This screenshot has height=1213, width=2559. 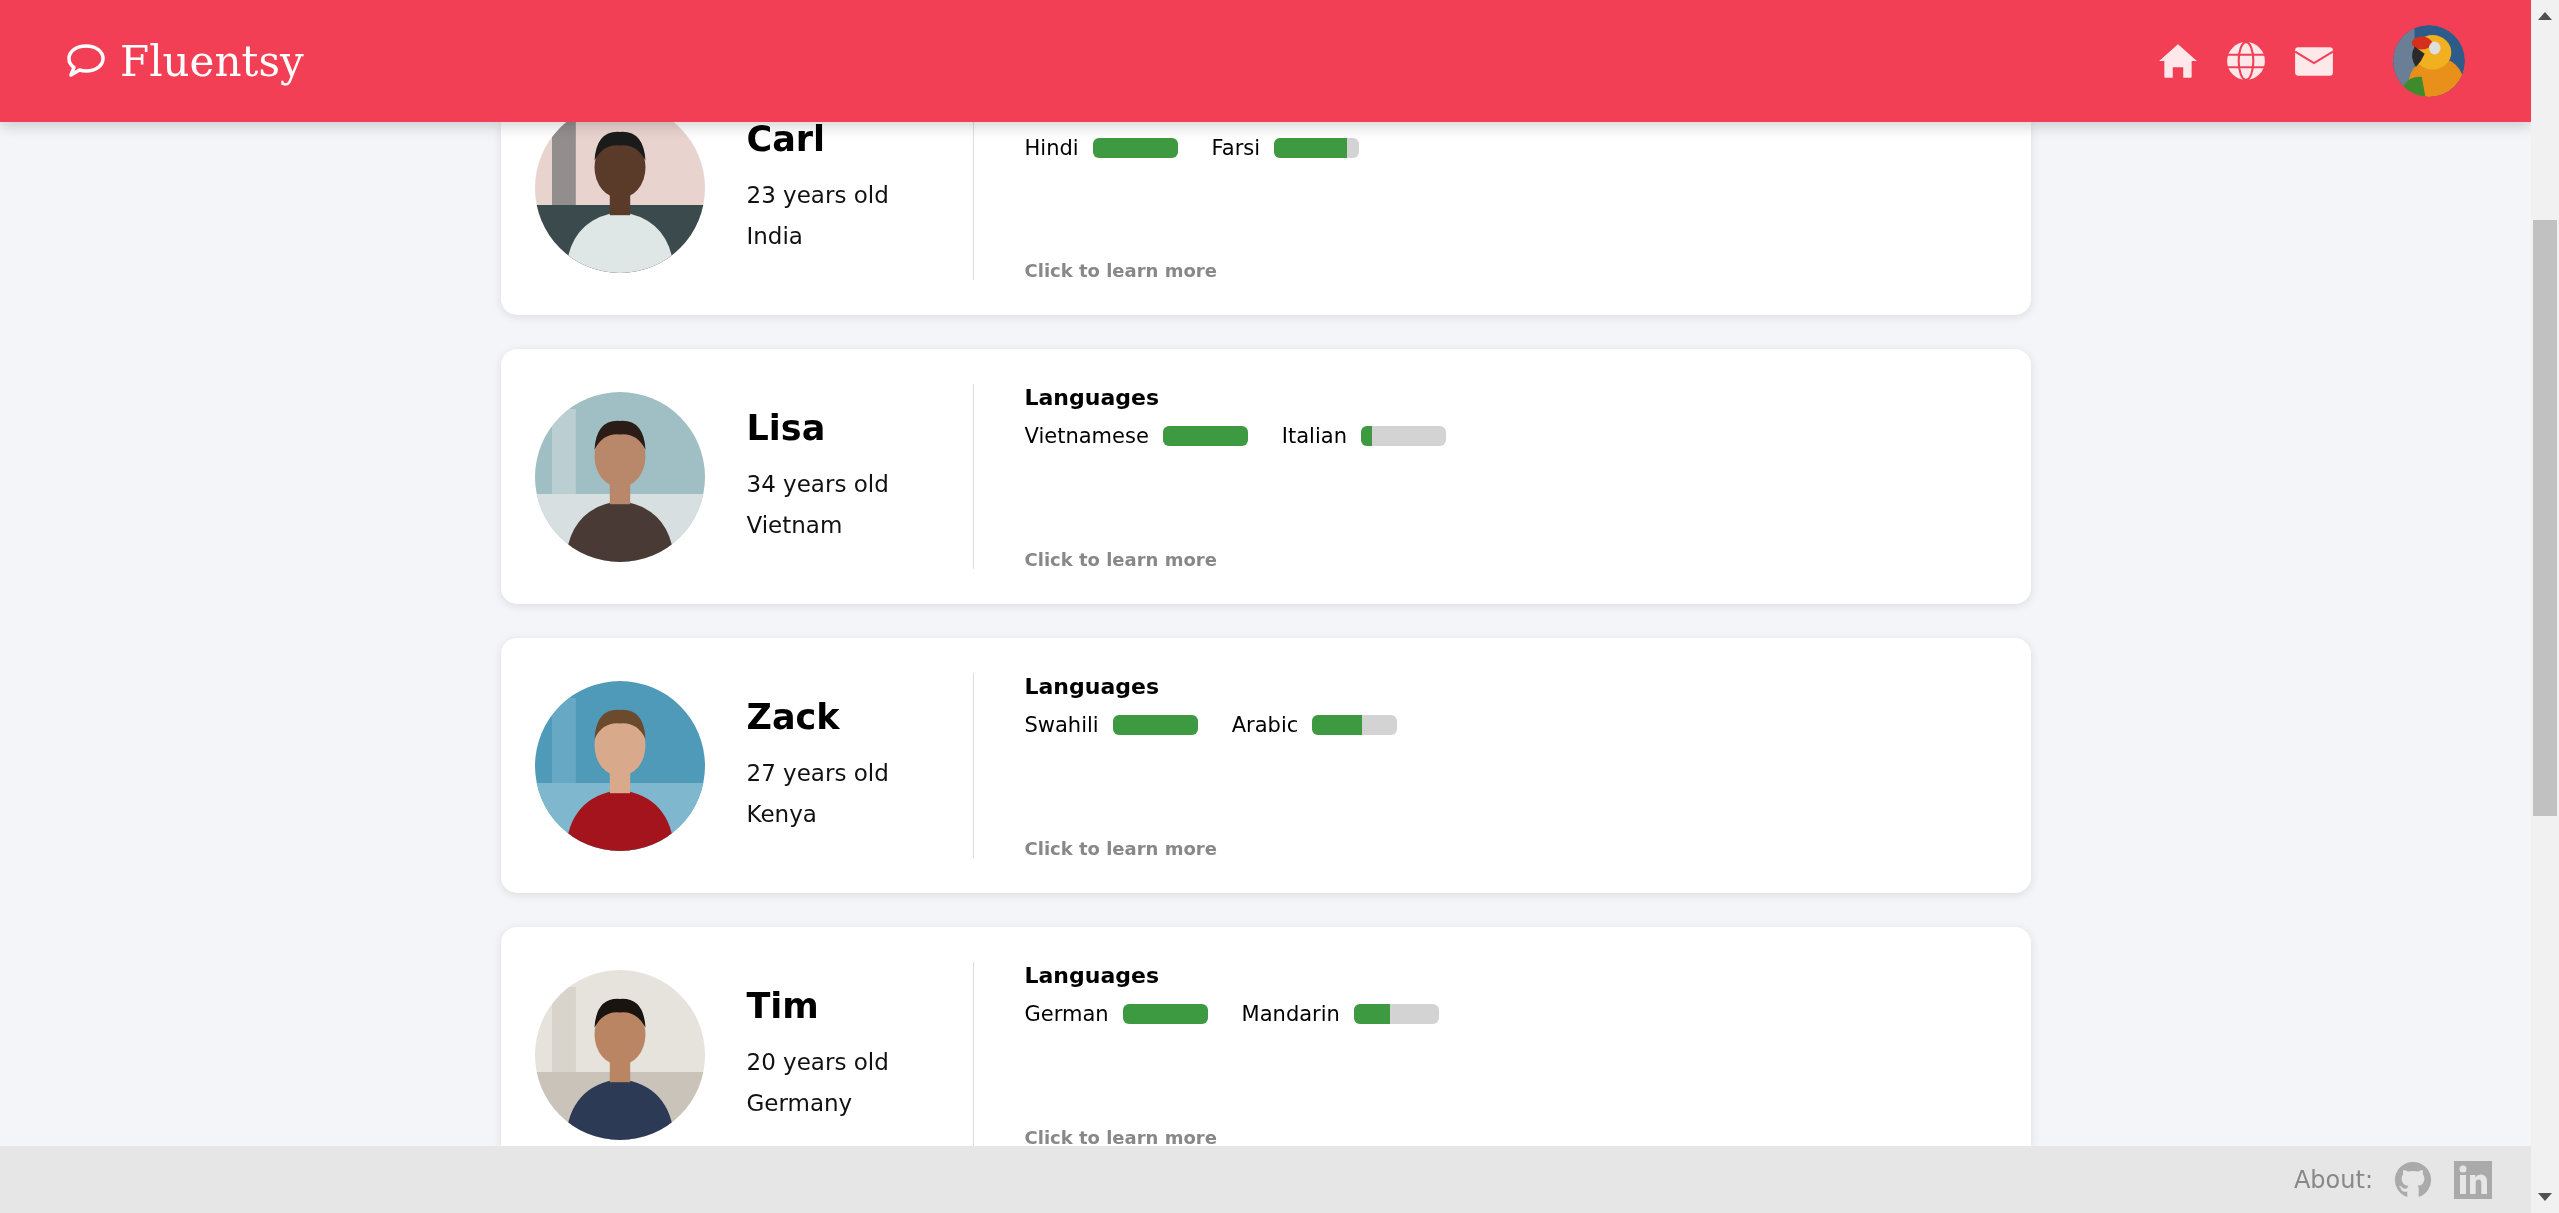 What do you see at coordinates (786, 427) in the screenshot?
I see `profile-name: Lisa` at bounding box center [786, 427].